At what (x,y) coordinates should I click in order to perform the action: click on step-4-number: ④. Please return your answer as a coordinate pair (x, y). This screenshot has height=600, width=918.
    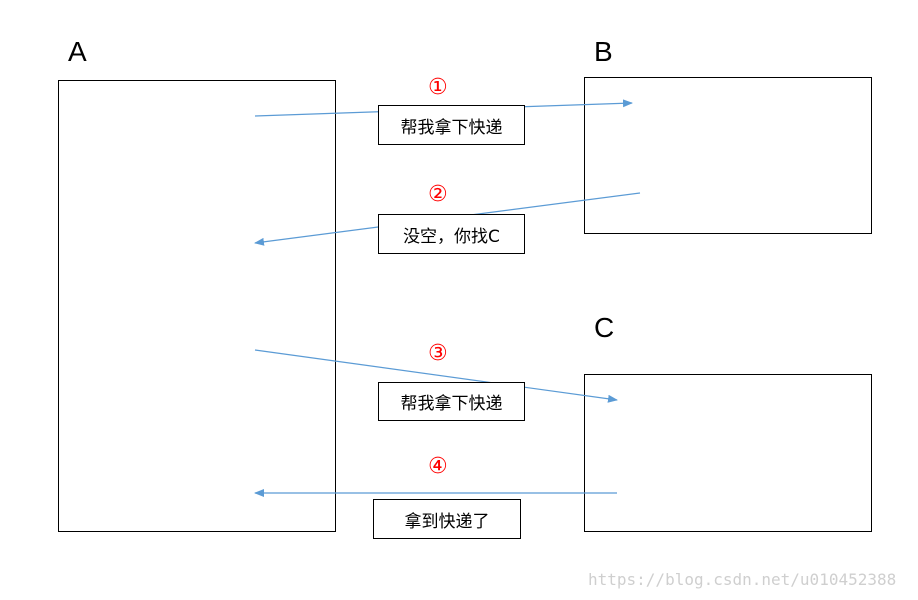
    Looking at the image, I should click on (438, 466).